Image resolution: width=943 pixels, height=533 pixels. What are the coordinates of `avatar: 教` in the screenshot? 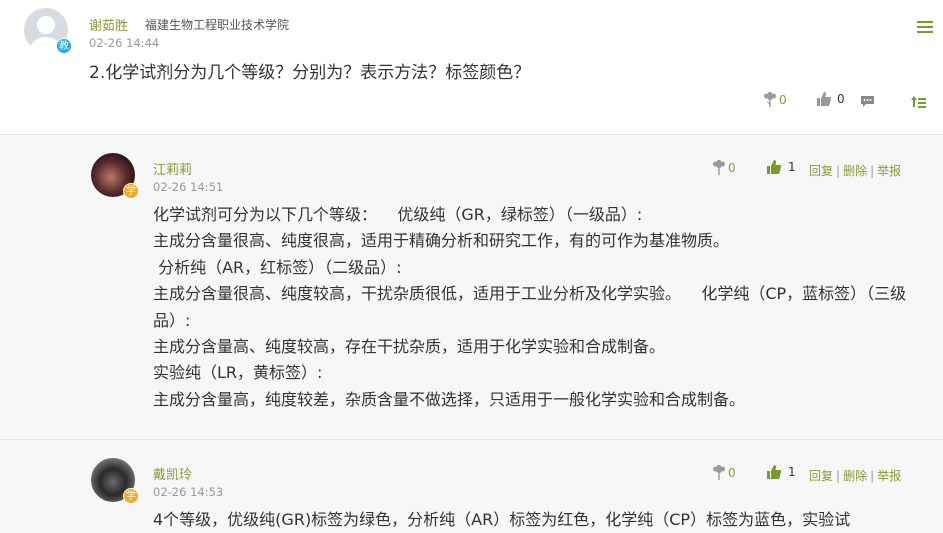 It's located at (48, 31).